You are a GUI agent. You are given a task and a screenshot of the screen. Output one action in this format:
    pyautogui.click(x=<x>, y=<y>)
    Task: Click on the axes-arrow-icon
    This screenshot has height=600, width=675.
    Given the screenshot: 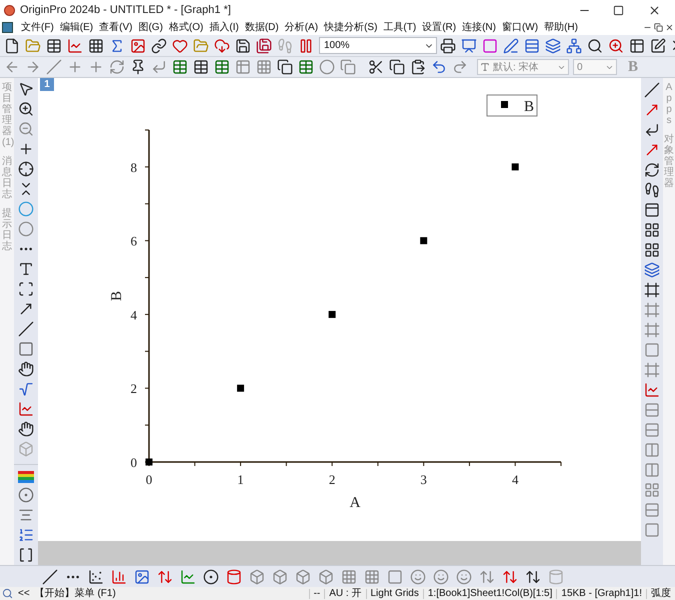 What is the action you would take?
    pyautogui.click(x=652, y=150)
    